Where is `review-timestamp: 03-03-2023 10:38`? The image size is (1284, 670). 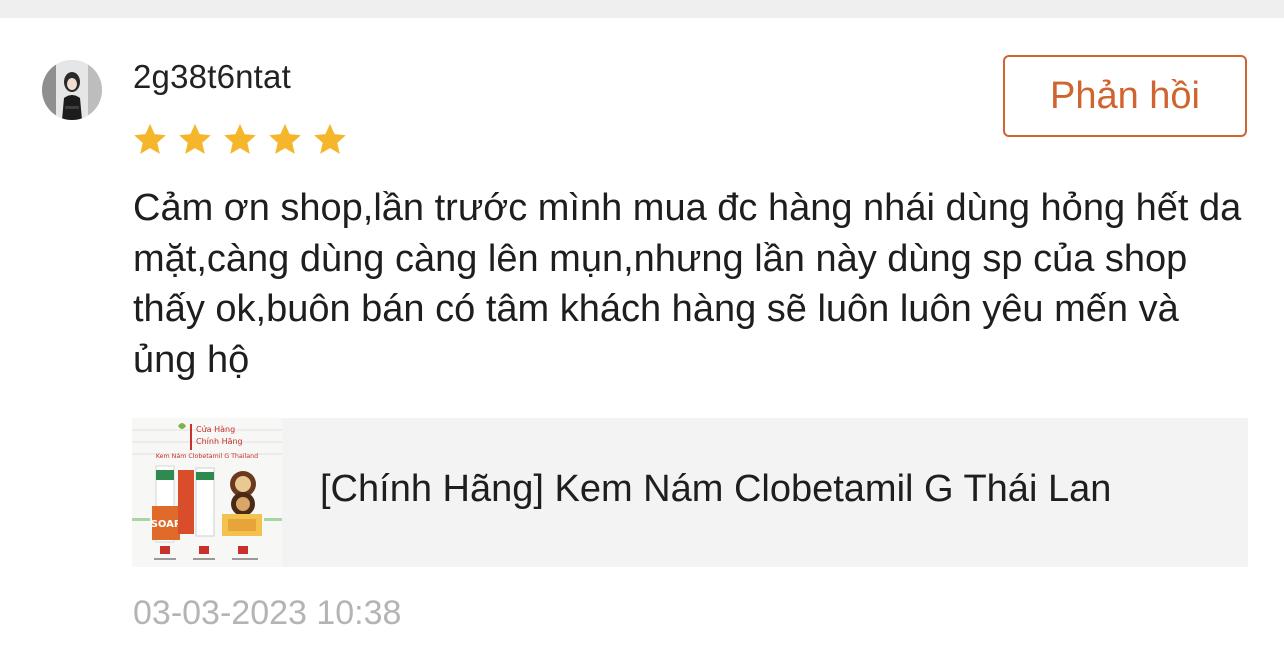 review-timestamp: 03-03-2023 10:38 is located at coordinates (267, 613).